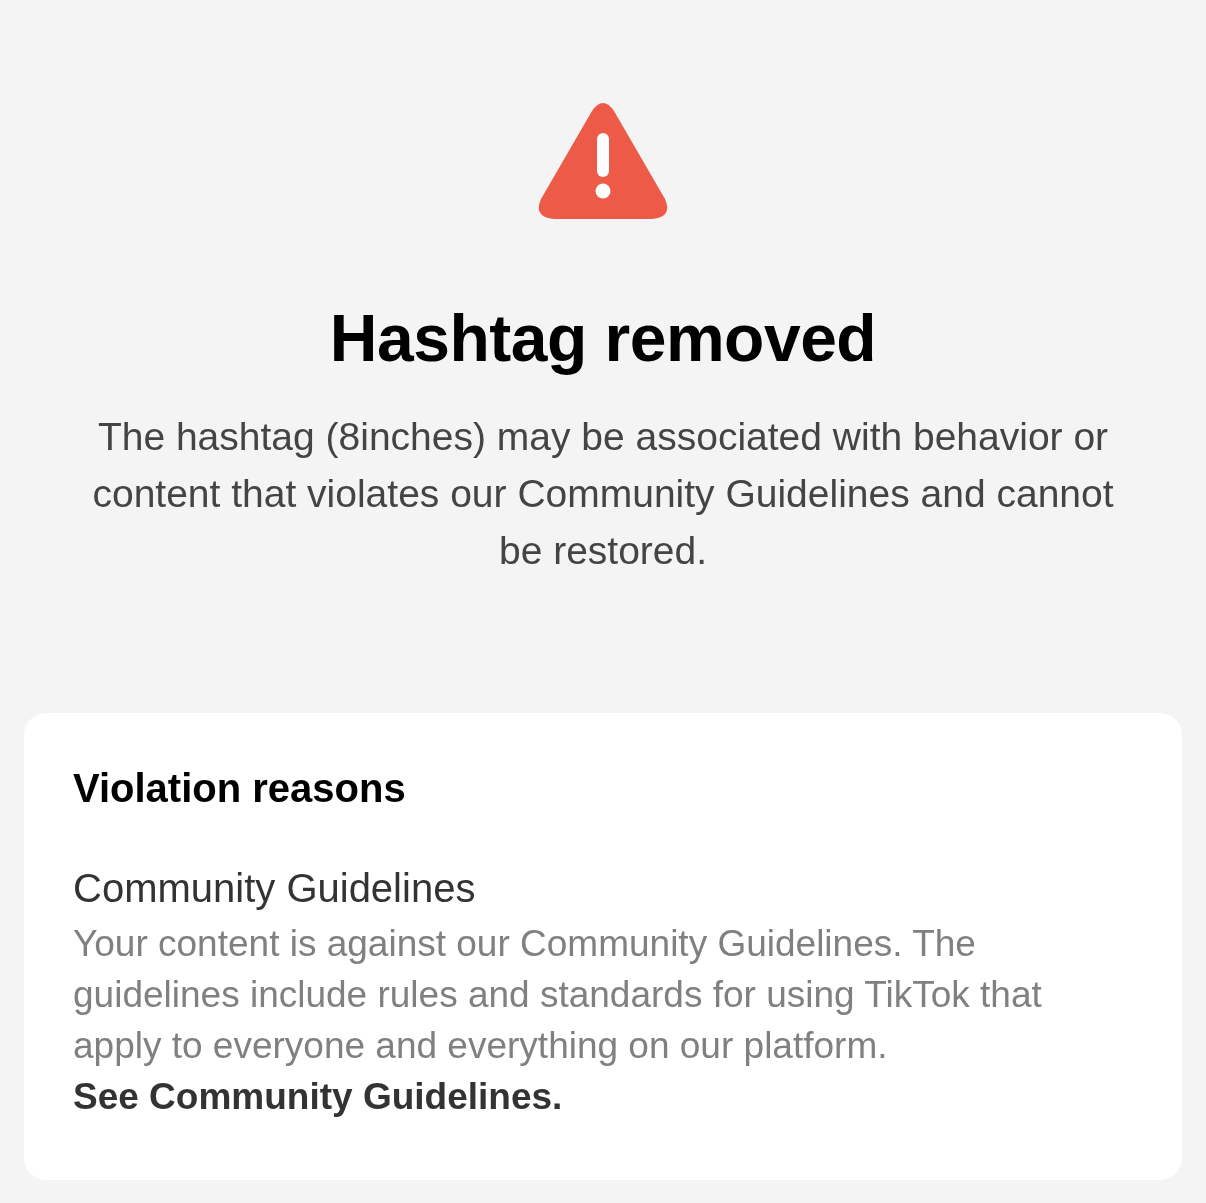 The height and width of the screenshot is (1203, 1206). What do you see at coordinates (275, 888) in the screenshot?
I see `reason-title: Community Guidelines` at bounding box center [275, 888].